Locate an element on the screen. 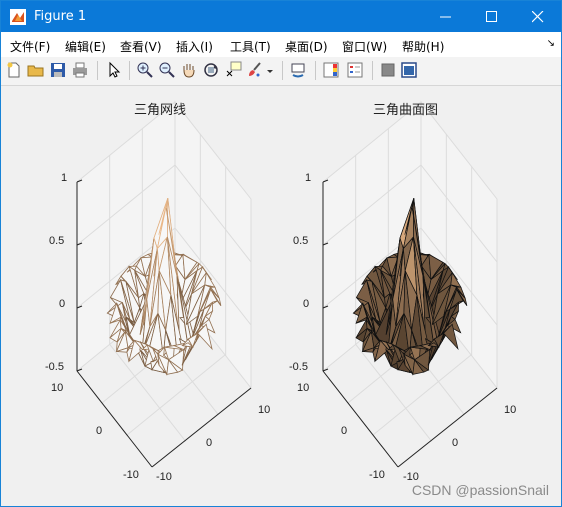 This screenshot has width=562, height=507. maximize-button is located at coordinates (492, 16).